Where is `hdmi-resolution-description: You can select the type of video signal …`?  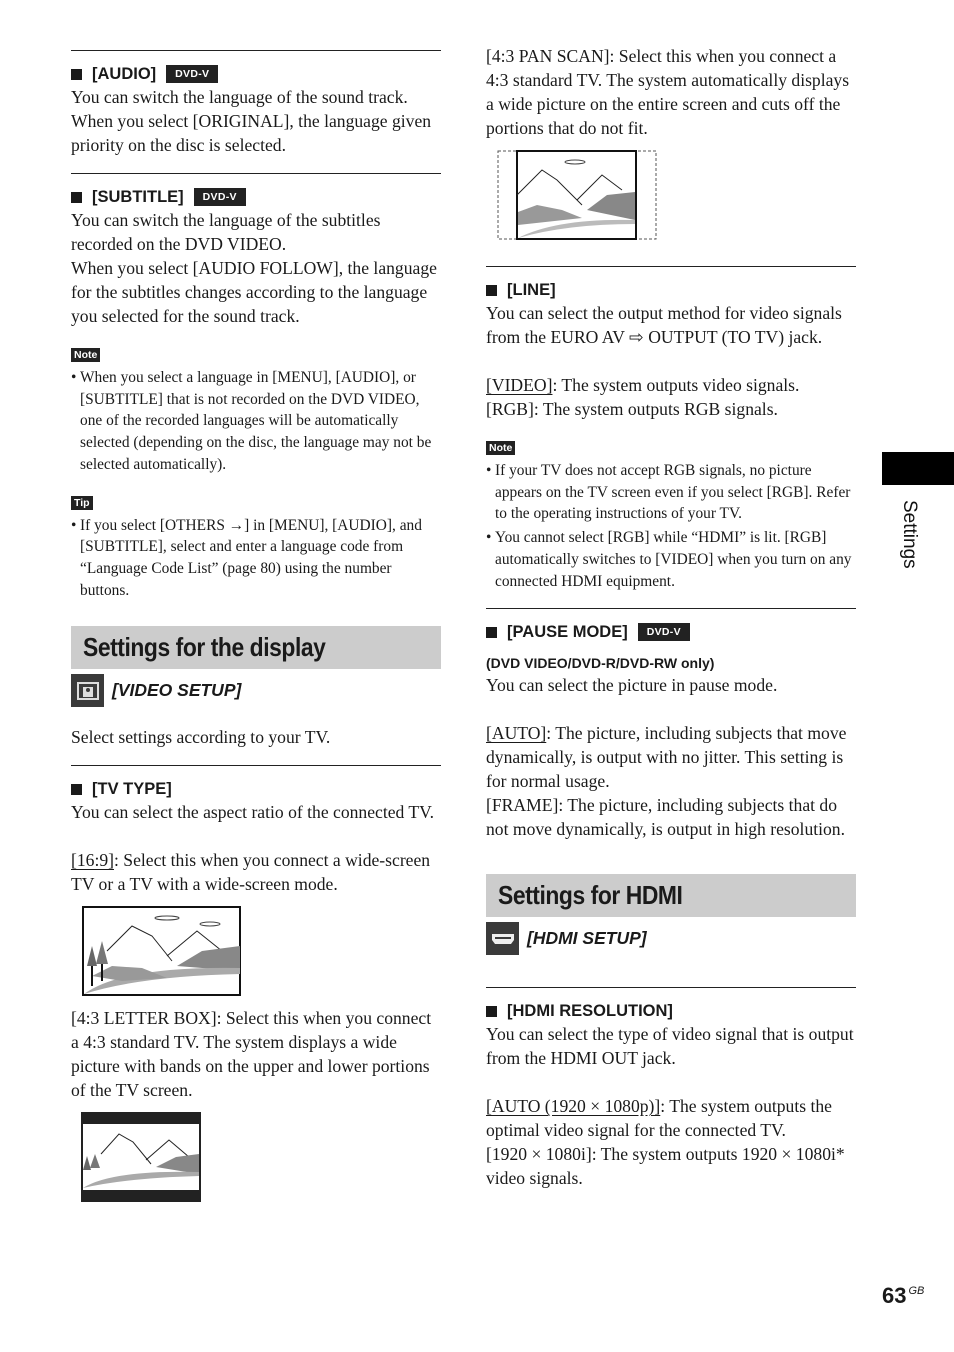 hdmi-resolution-description: You can select the type of video signal … is located at coordinates (670, 1046).